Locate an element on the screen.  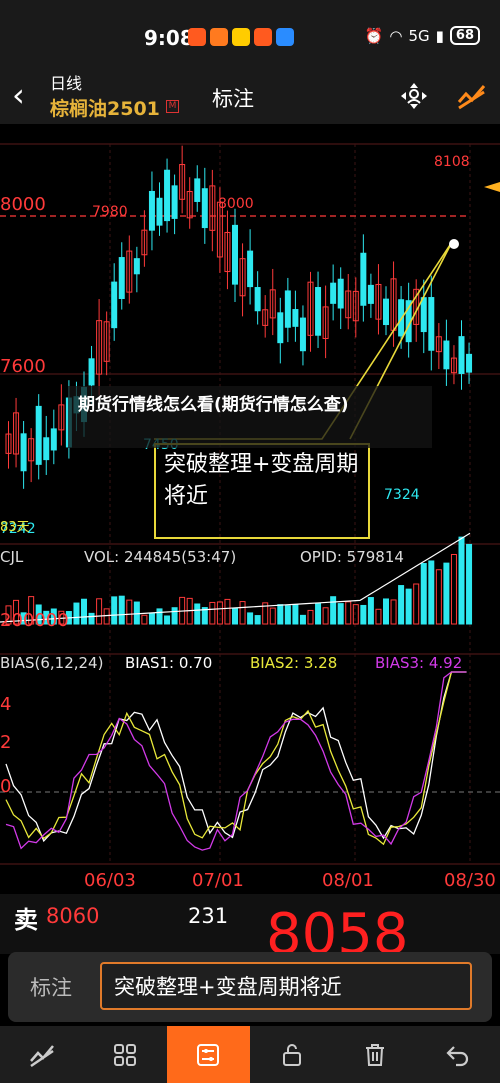
draw-tool-button is located at coordinates (41, 1054).